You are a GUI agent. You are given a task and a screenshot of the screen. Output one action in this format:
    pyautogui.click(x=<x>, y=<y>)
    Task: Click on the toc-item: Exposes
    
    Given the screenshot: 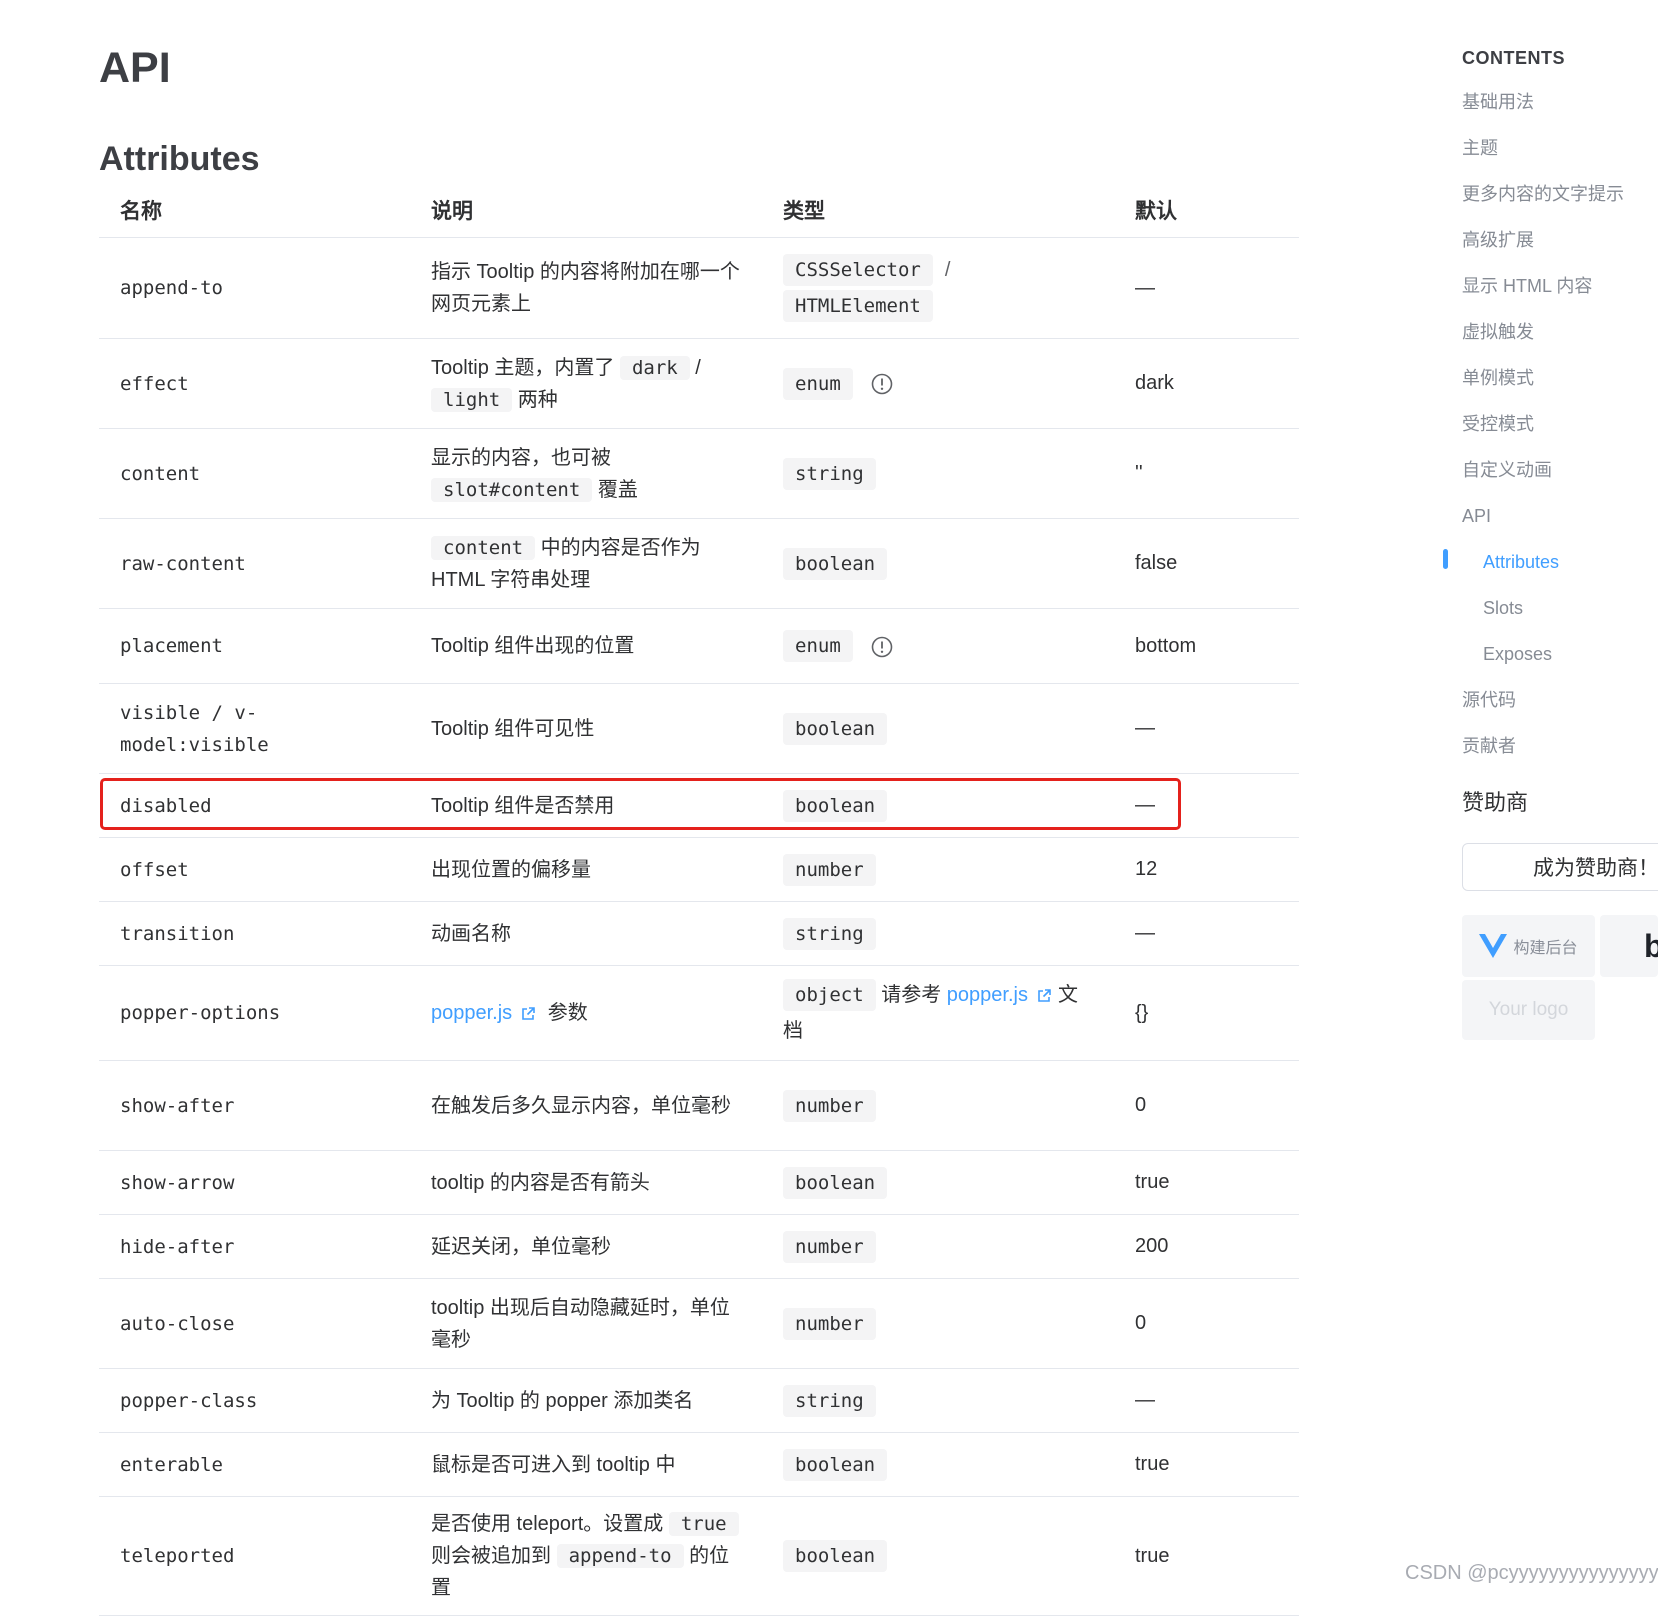 What is the action you would take?
    pyautogui.click(x=1560, y=664)
    